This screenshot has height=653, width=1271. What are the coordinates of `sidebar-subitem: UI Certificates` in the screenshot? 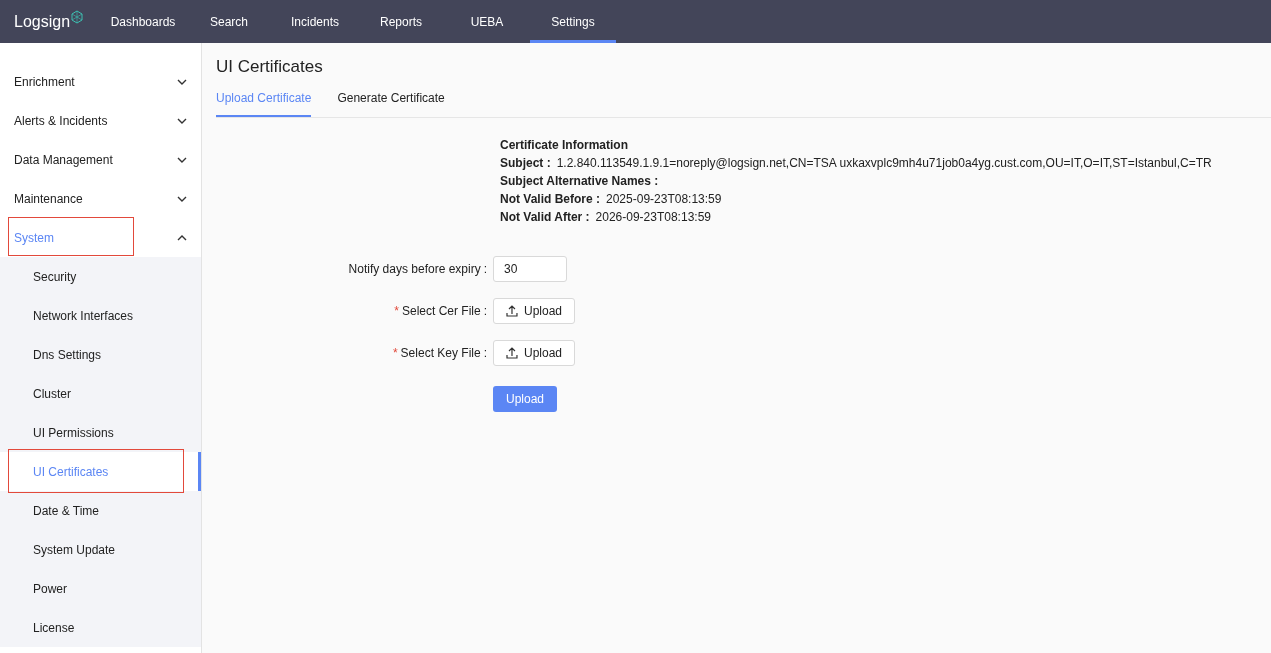 It's located at (100, 471).